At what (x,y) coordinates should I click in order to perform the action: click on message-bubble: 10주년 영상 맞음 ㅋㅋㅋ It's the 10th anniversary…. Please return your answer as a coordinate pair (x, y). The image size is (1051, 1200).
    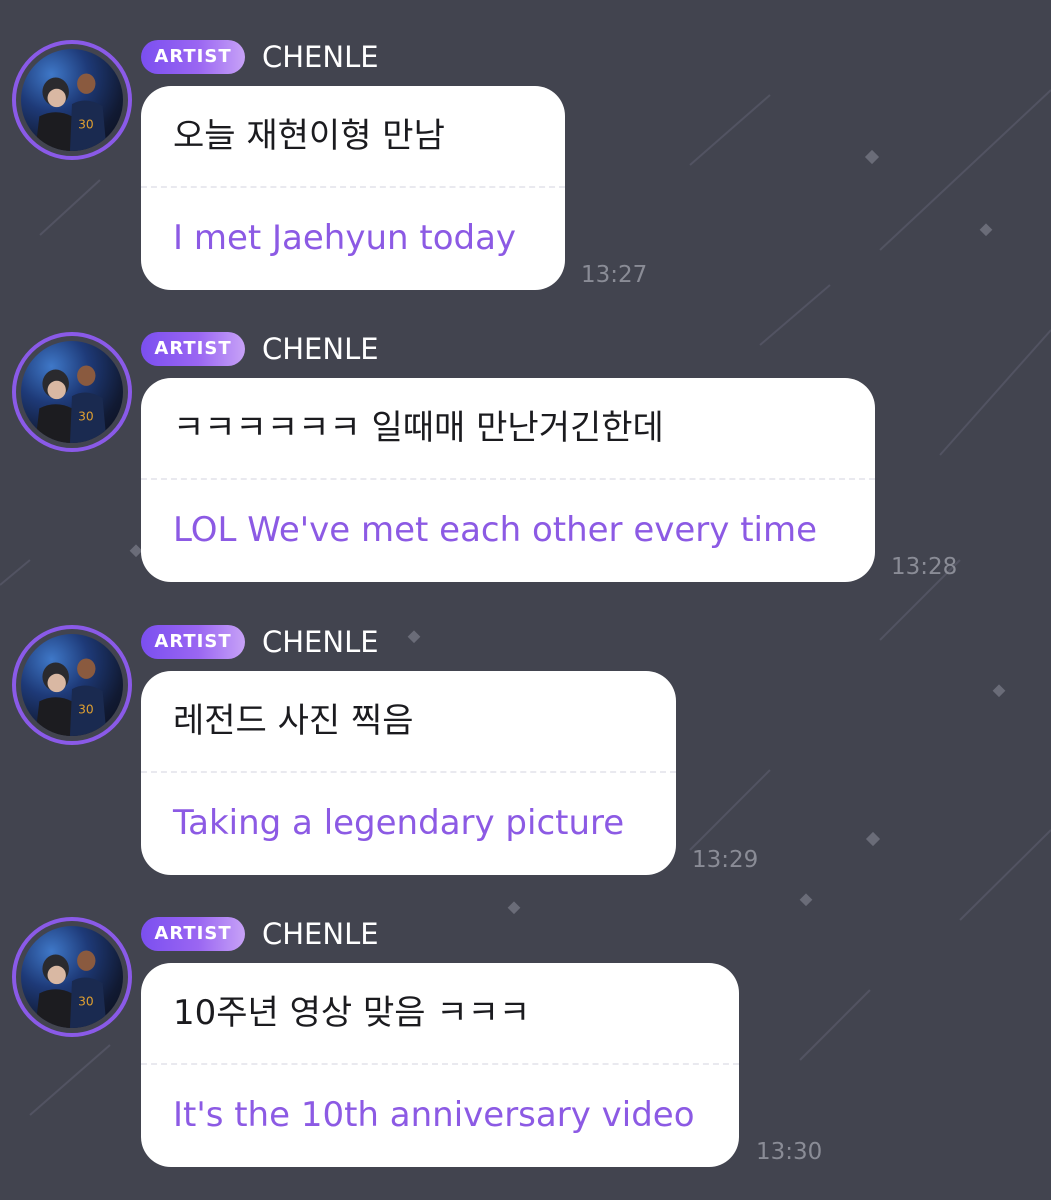
    Looking at the image, I should click on (440, 1065).